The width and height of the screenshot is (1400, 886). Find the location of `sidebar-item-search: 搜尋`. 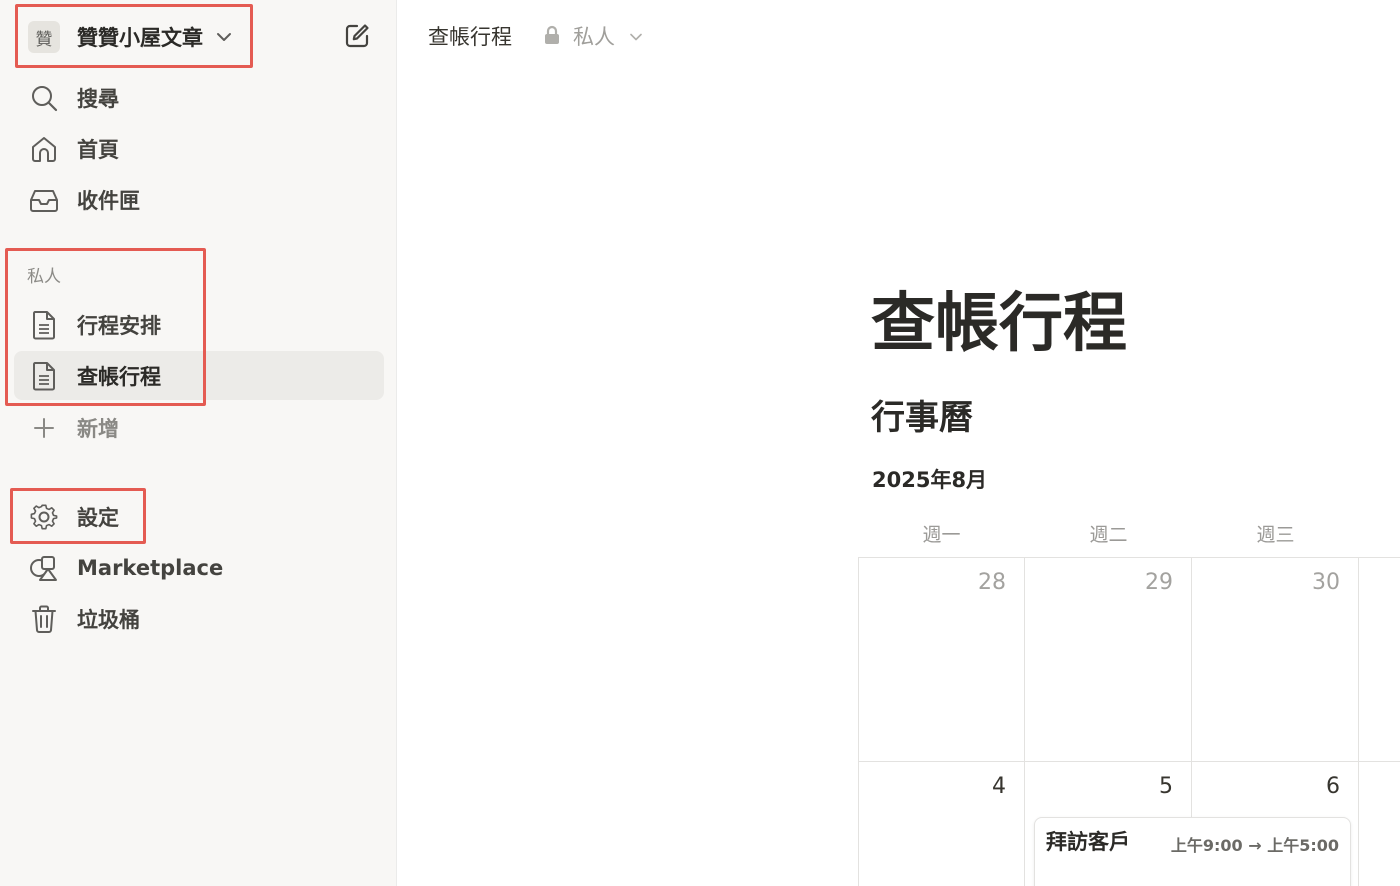

sidebar-item-search: 搜尋 is located at coordinates (199, 97).